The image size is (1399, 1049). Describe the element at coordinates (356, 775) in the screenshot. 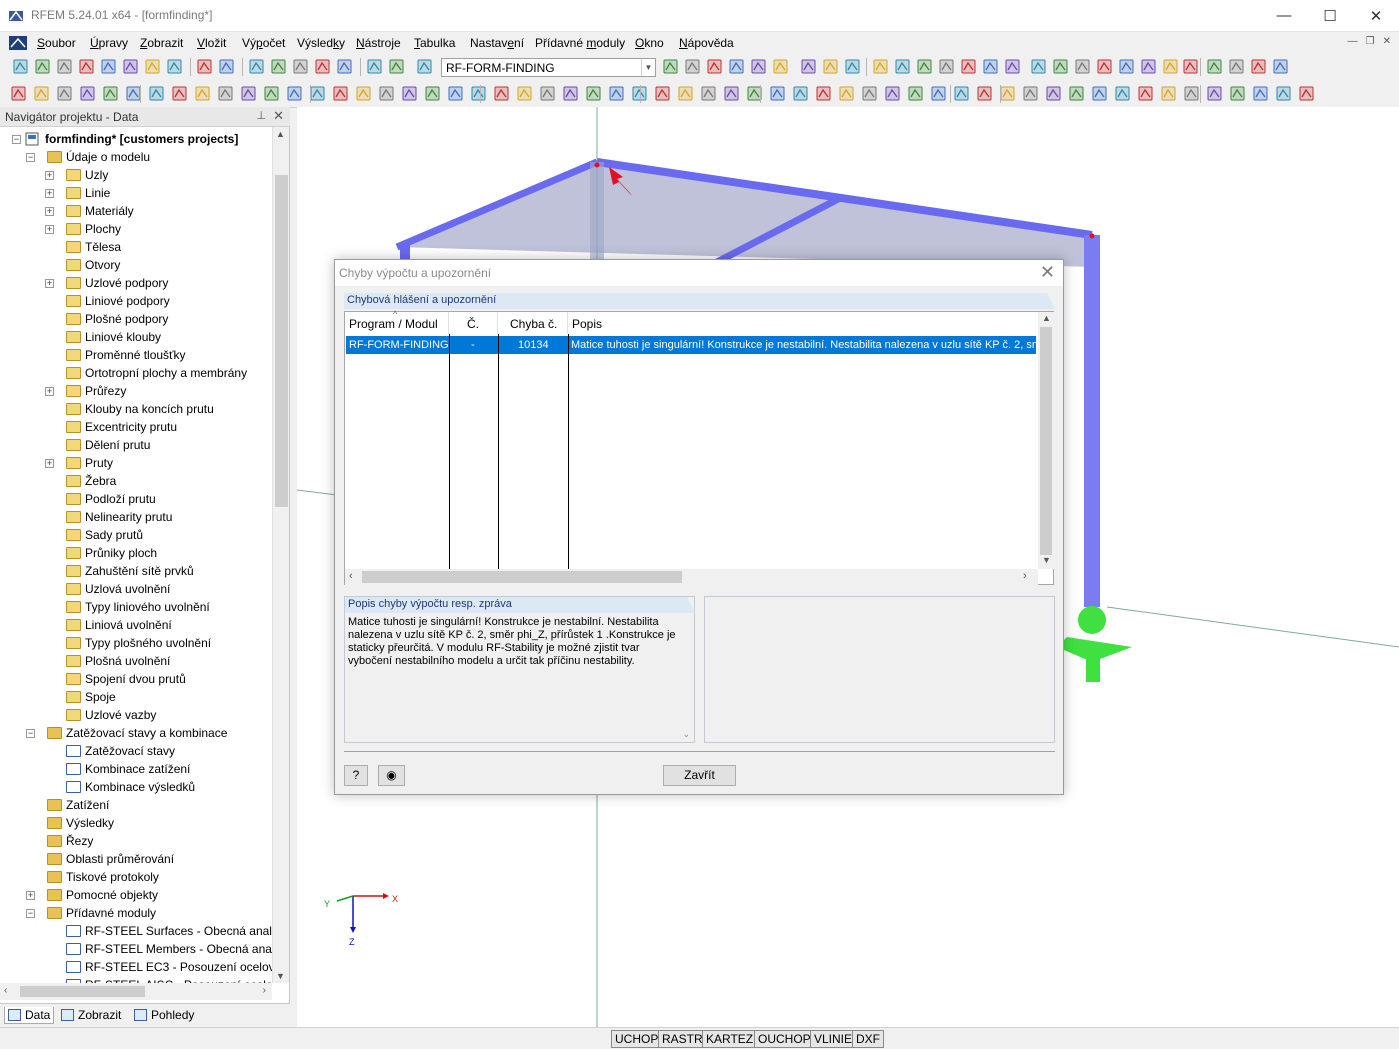

I see `help-button: ?` at that location.